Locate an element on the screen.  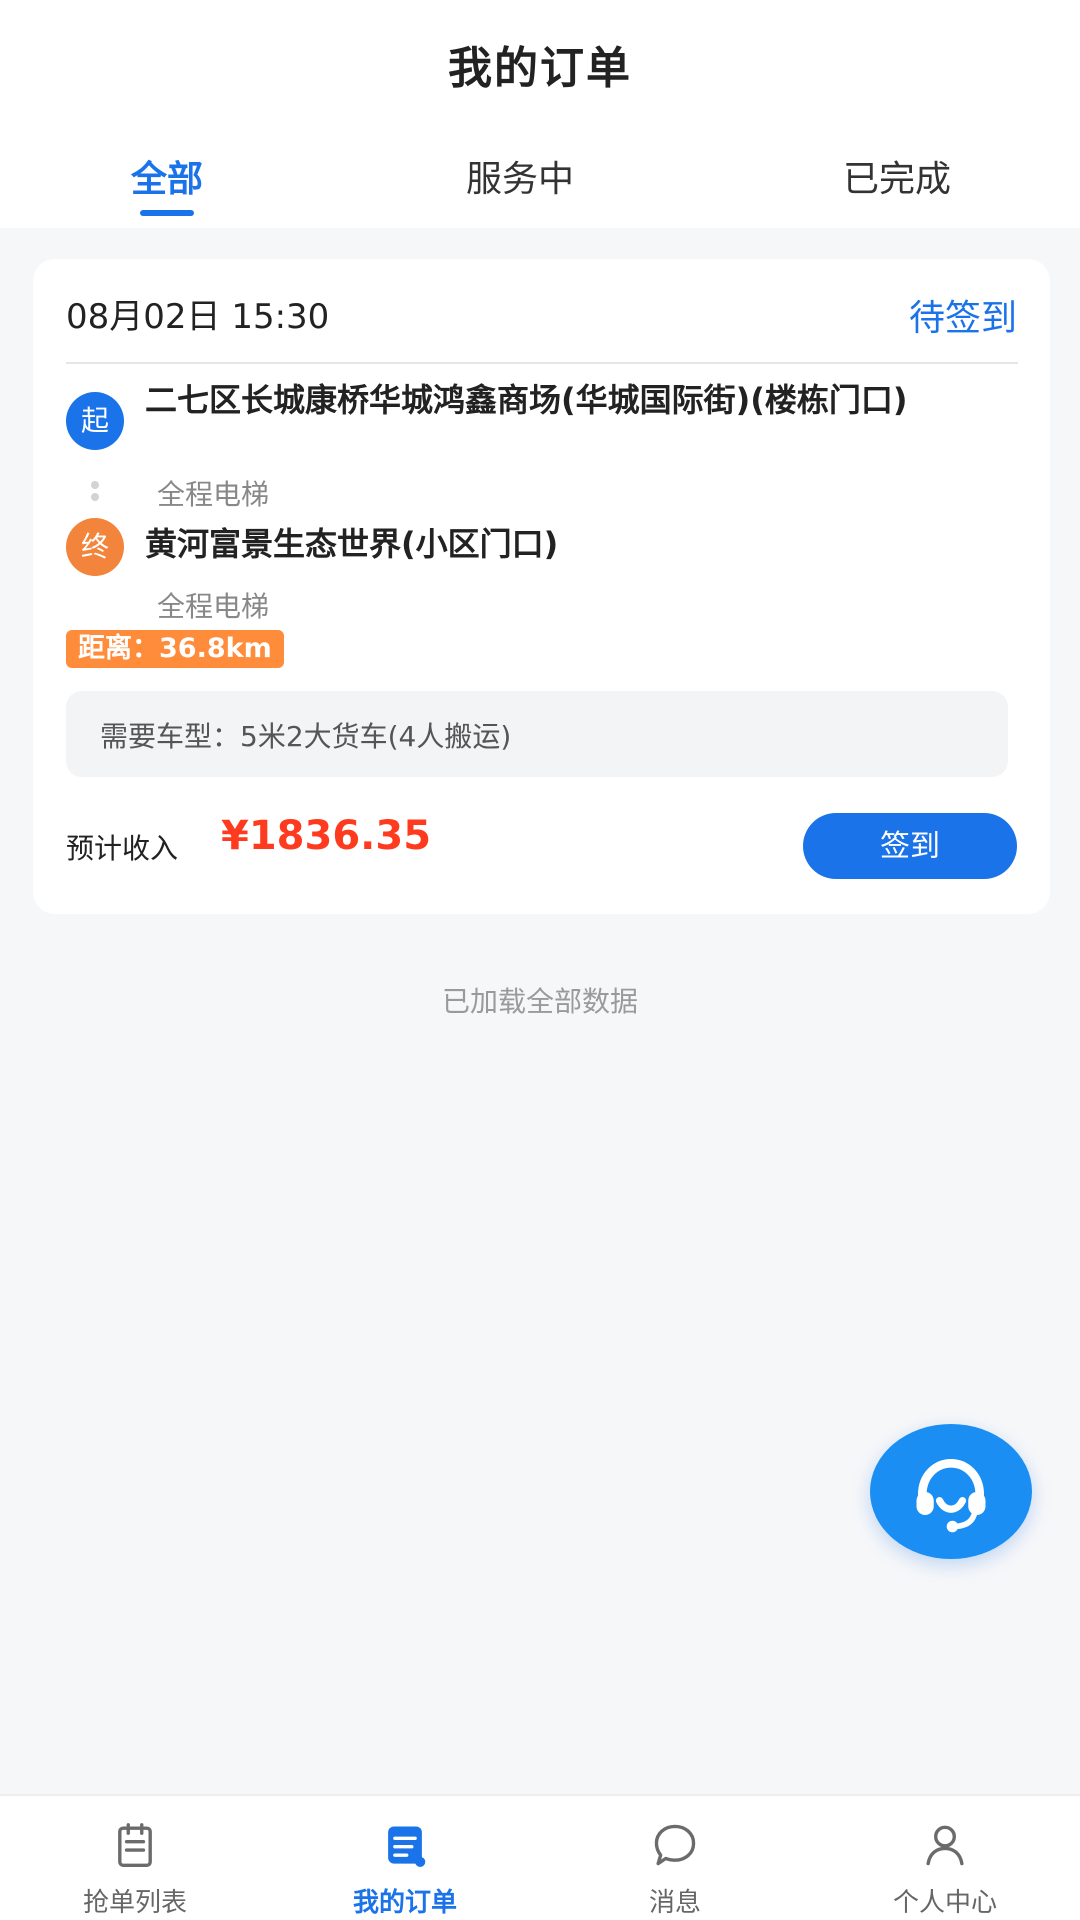
nav-label: 消息 is located at coordinates (674, 1903).